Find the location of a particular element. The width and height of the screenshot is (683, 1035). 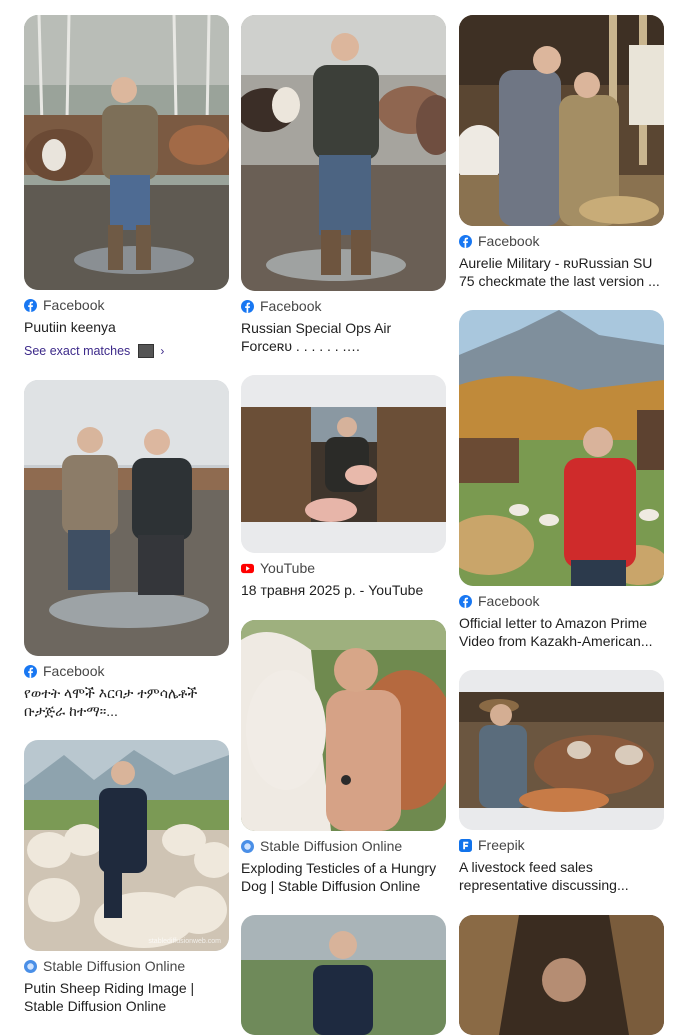

exact-match-thumbnail is located at coordinates (146, 351).